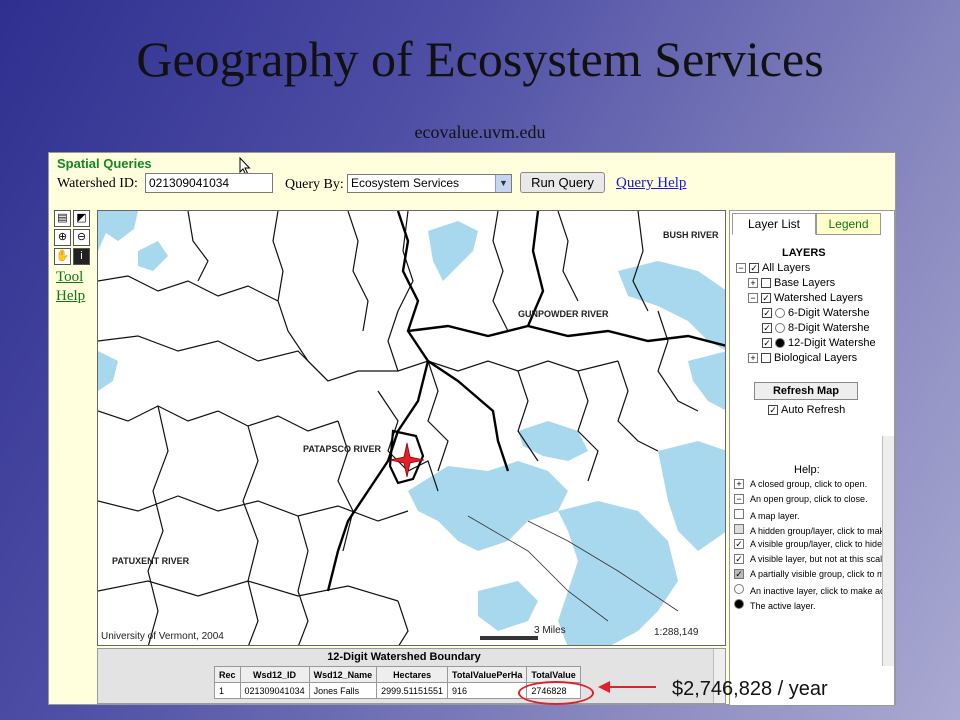 This screenshot has width=960, height=720. I want to click on help-text: The active layer., so click(783, 606).